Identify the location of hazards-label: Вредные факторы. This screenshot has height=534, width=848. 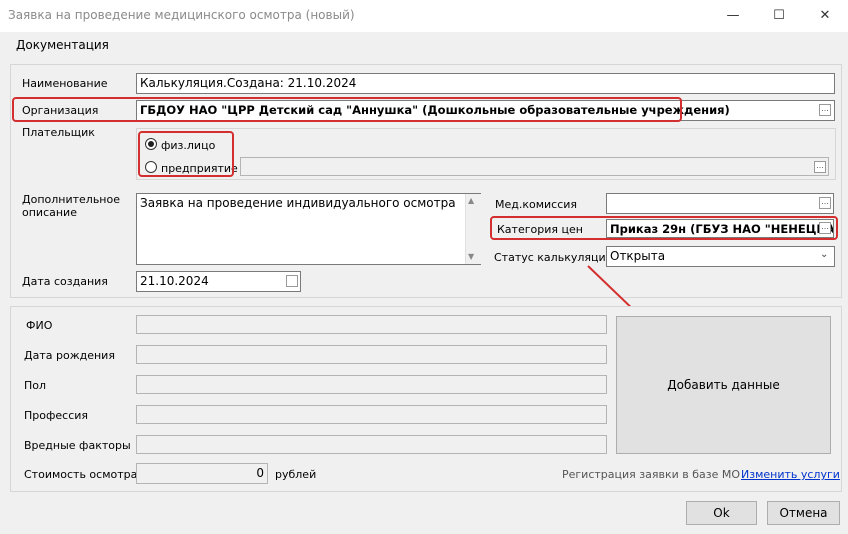
(77, 445).